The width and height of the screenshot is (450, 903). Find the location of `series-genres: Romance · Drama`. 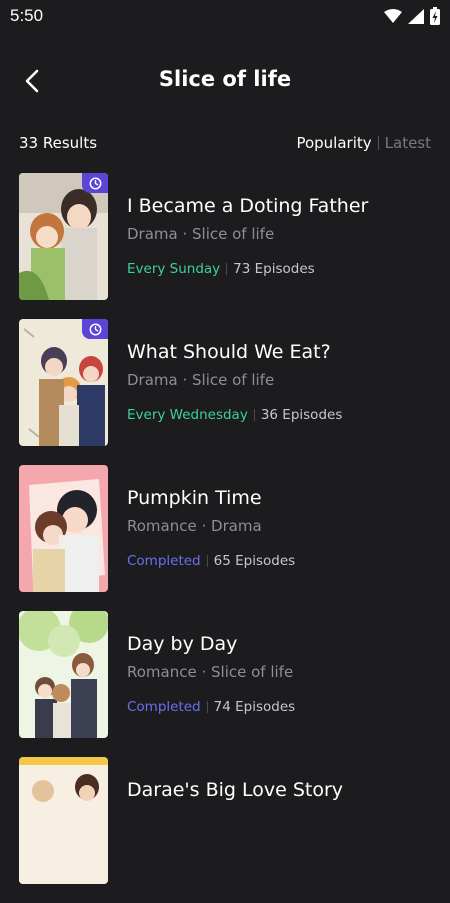

series-genres: Romance · Drama is located at coordinates (194, 526).